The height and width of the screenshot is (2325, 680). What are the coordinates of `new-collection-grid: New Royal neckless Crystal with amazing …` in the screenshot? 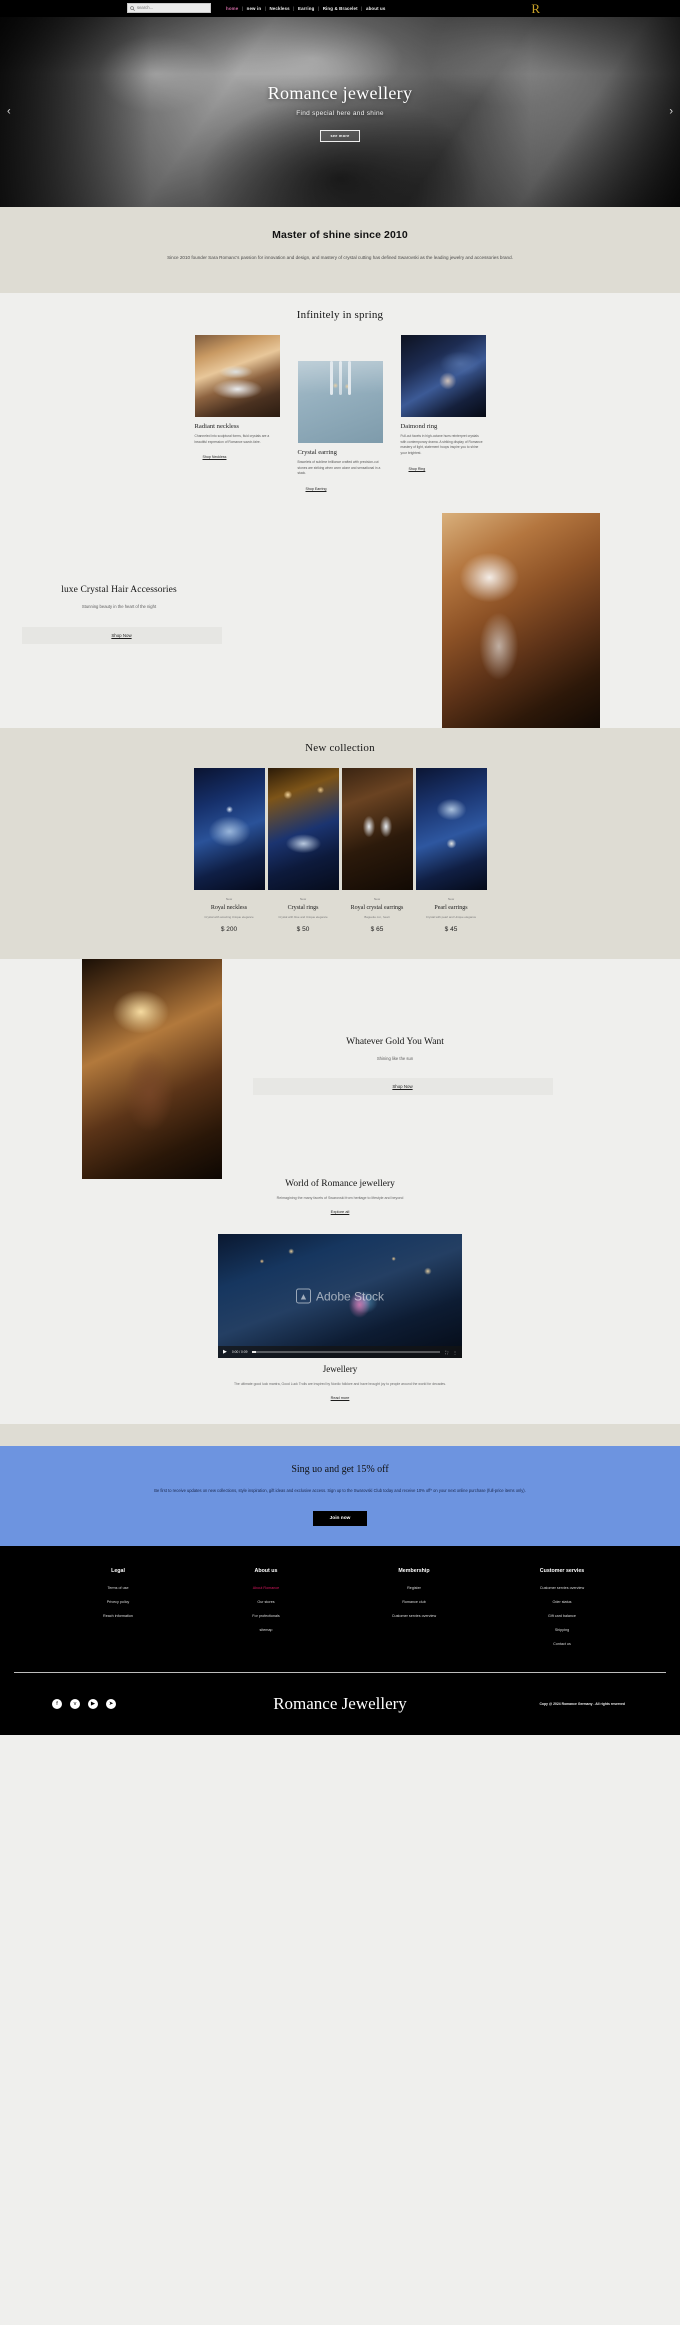 It's located at (340, 850).